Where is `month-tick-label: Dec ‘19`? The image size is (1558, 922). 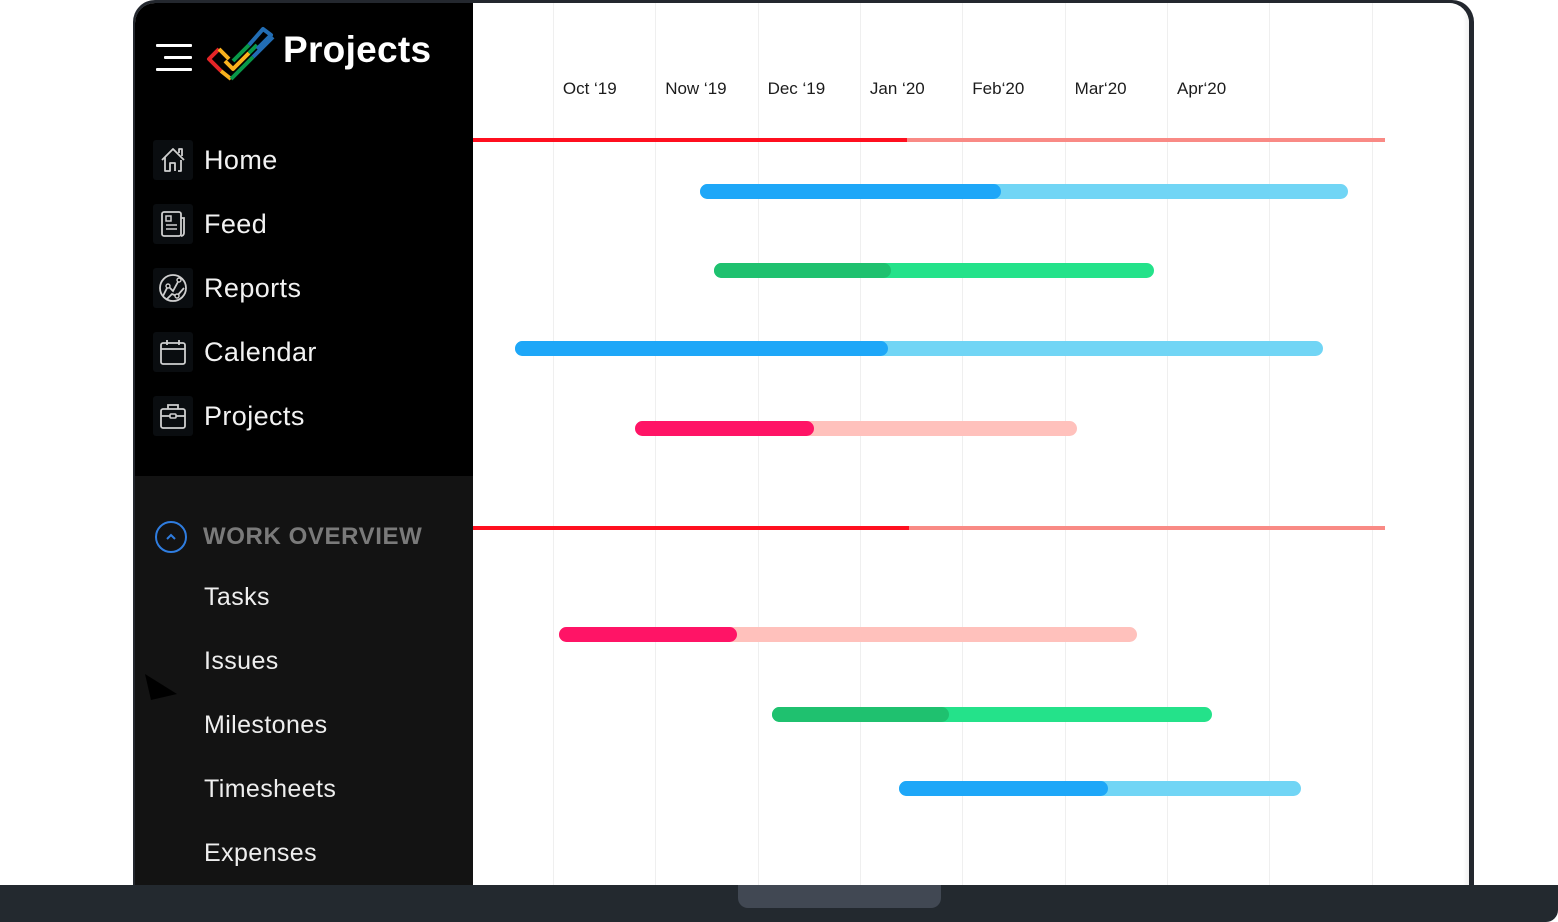 month-tick-label: Dec ‘19 is located at coordinates (796, 89).